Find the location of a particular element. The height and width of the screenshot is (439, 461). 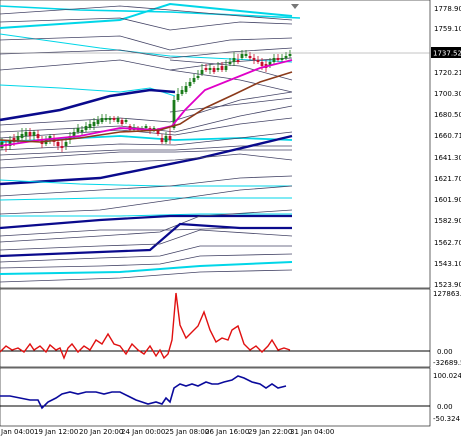

indicator1-bottom-label: -32689.5 is located at coordinates (447, 363).